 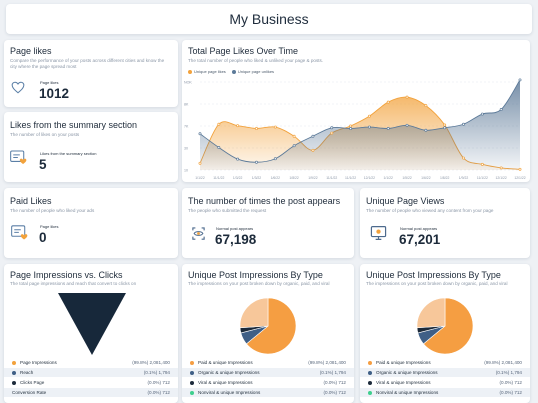 I want to click on funnel-row: Page Impressions (99.8%) 2,081,400, so click(x=91, y=362).